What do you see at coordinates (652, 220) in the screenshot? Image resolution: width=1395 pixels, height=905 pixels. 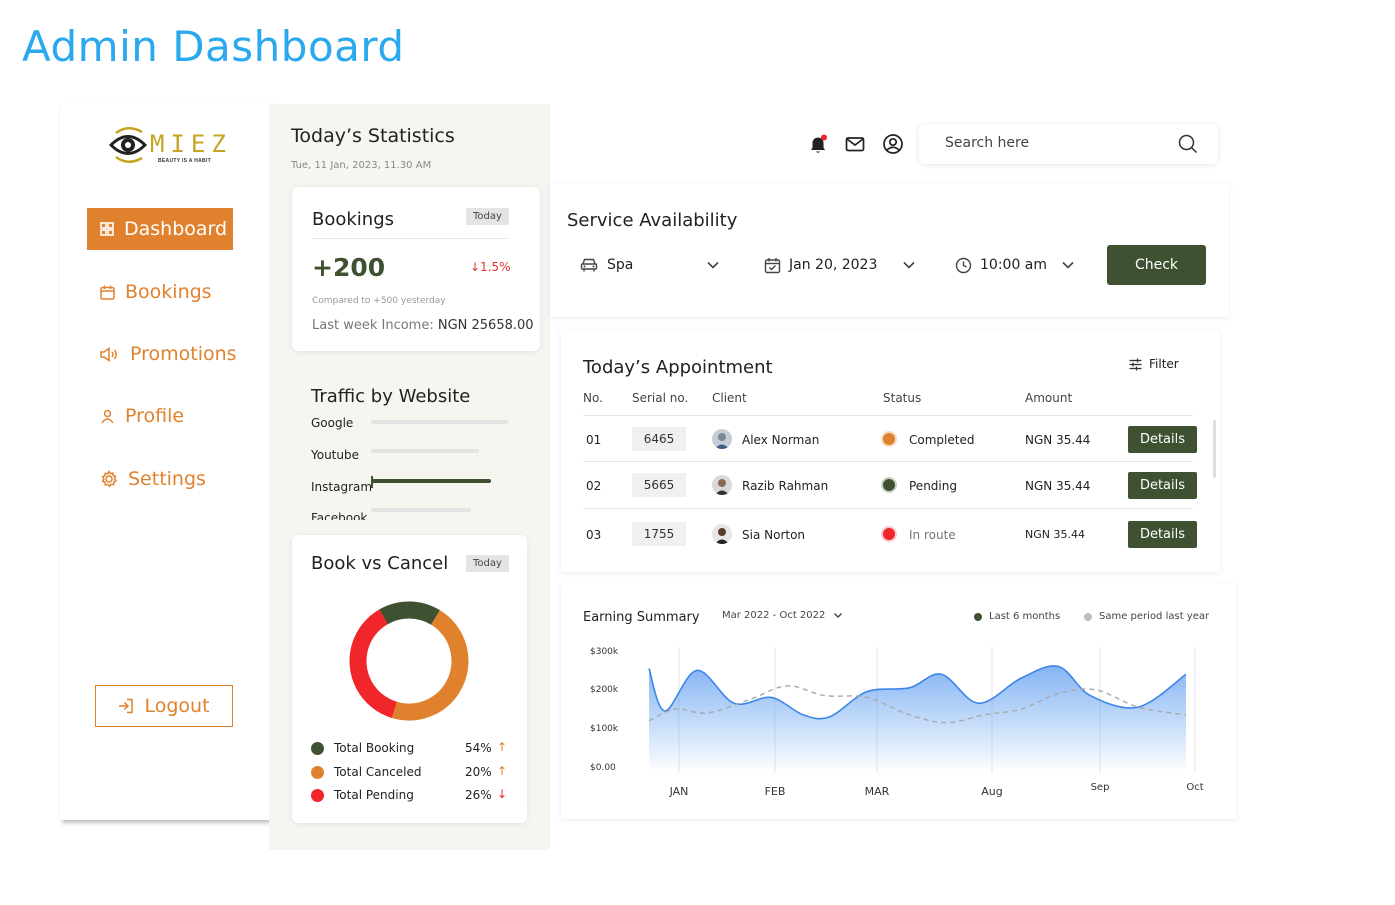 I see `service-title: Service Availability` at bounding box center [652, 220].